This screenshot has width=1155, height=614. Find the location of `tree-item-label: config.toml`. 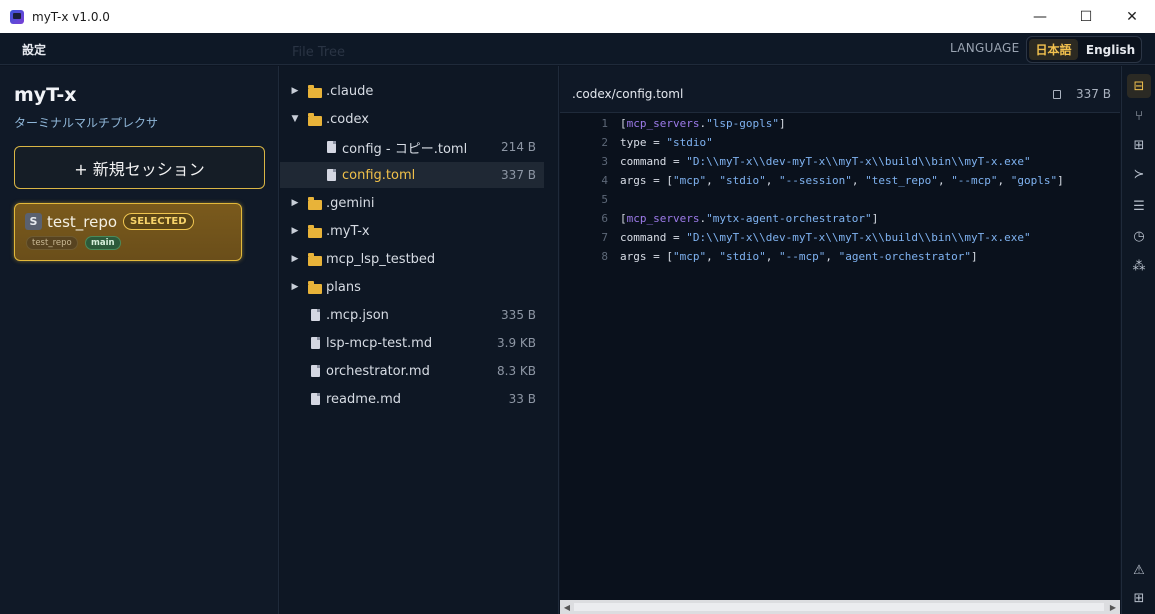

tree-item-label: config.toml is located at coordinates (379, 175).